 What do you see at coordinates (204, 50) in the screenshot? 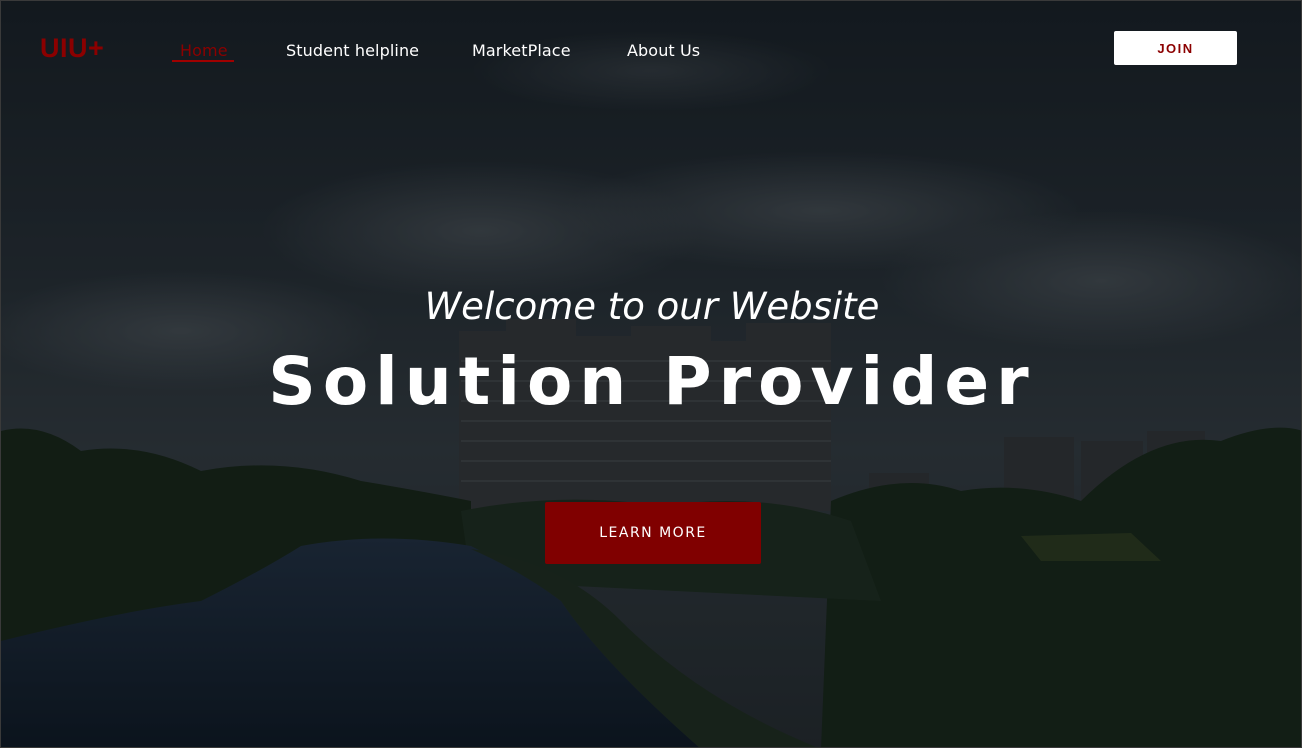
I see `nav-link-home: Home` at bounding box center [204, 50].